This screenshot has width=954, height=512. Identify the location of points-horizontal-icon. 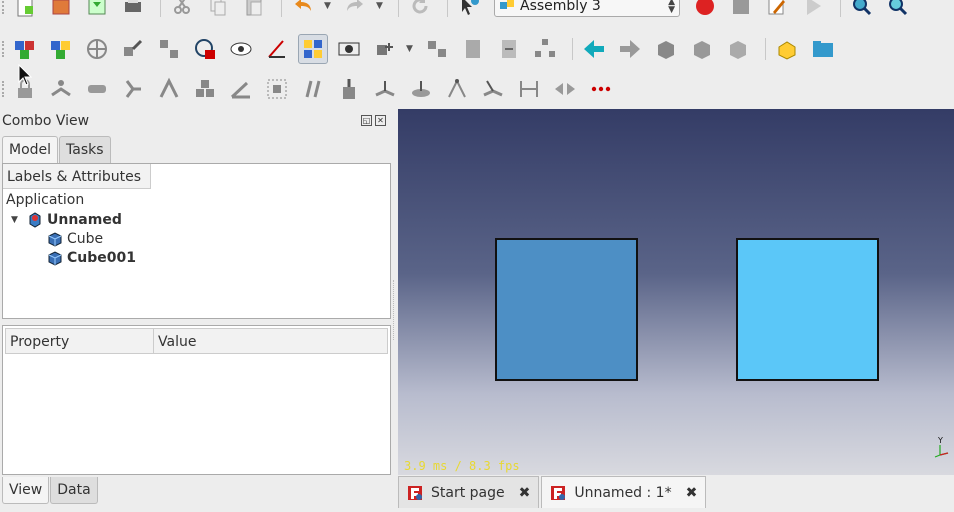
(529, 89).